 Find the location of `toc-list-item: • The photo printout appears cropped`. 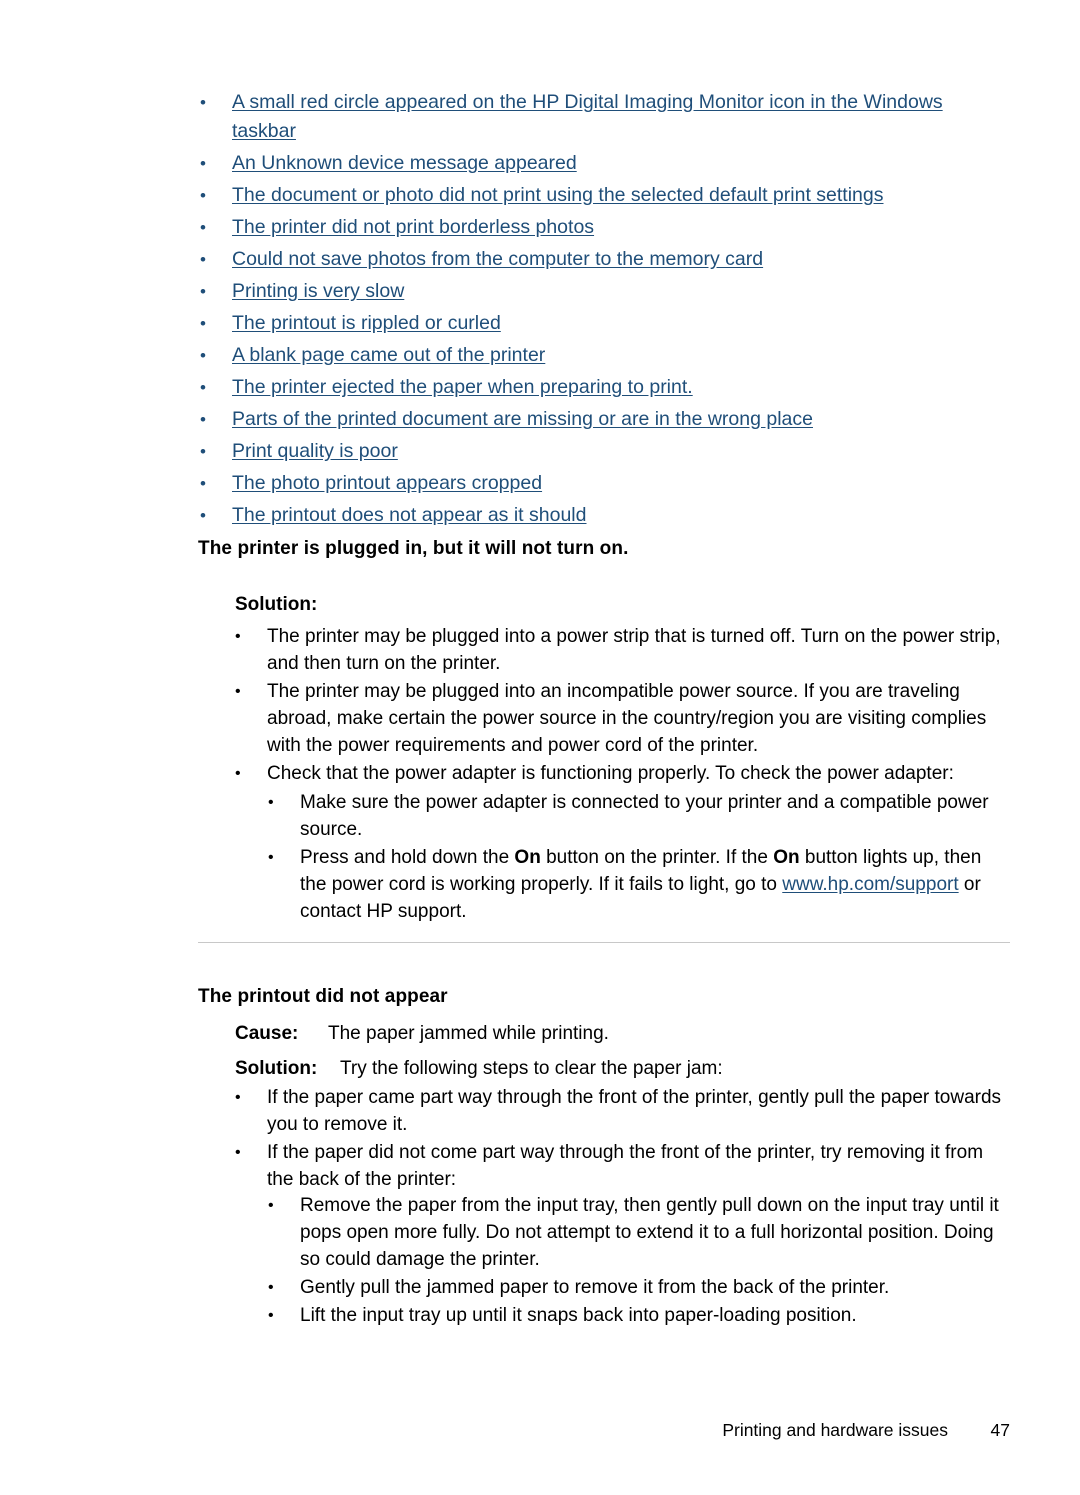

toc-list-item: • The photo printout appears cropped is located at coordinates (604, 483).